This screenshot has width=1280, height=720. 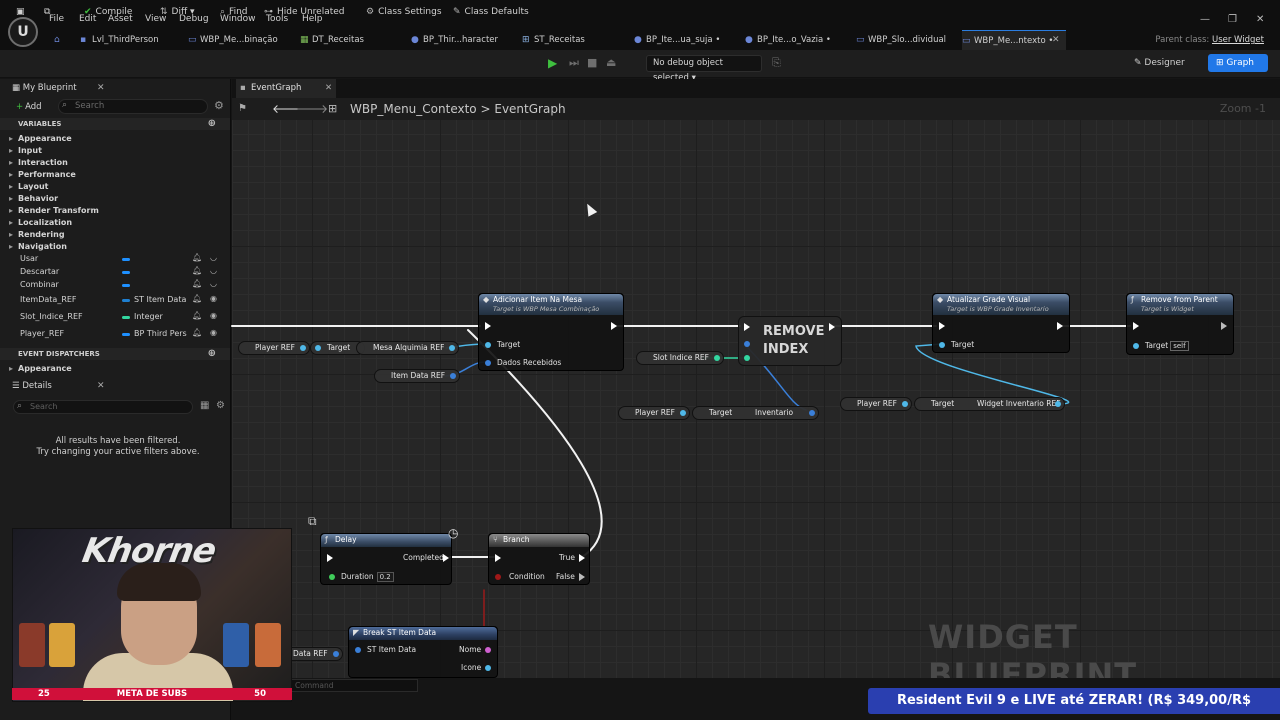 I want to click on variable-player-ref: Player_REF BP Third Pers 🔔︎ ◉, so click(x=122, y=334).